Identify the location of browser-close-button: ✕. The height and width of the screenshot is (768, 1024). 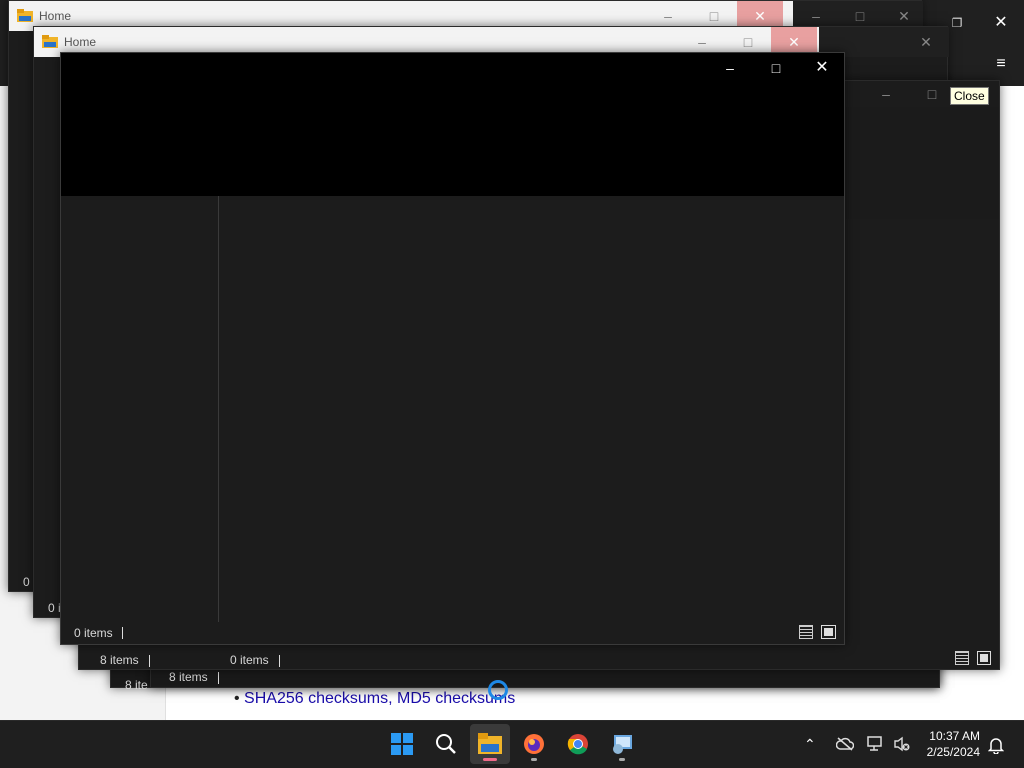
(1001, 23).